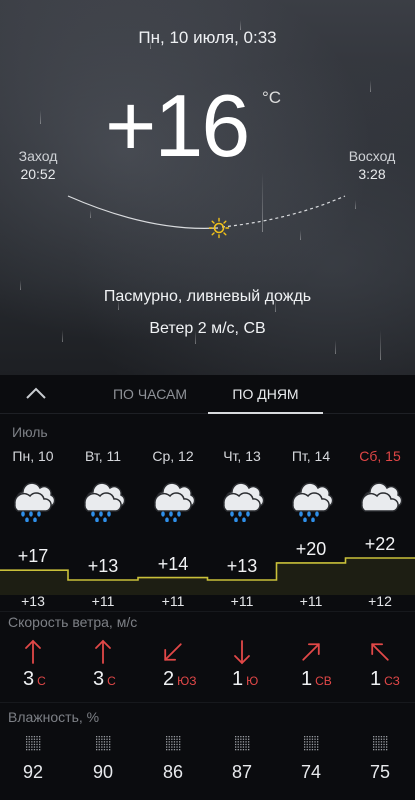 The image size is (415, 800). I want to click on high-temperature: +17, so click(33, 556).